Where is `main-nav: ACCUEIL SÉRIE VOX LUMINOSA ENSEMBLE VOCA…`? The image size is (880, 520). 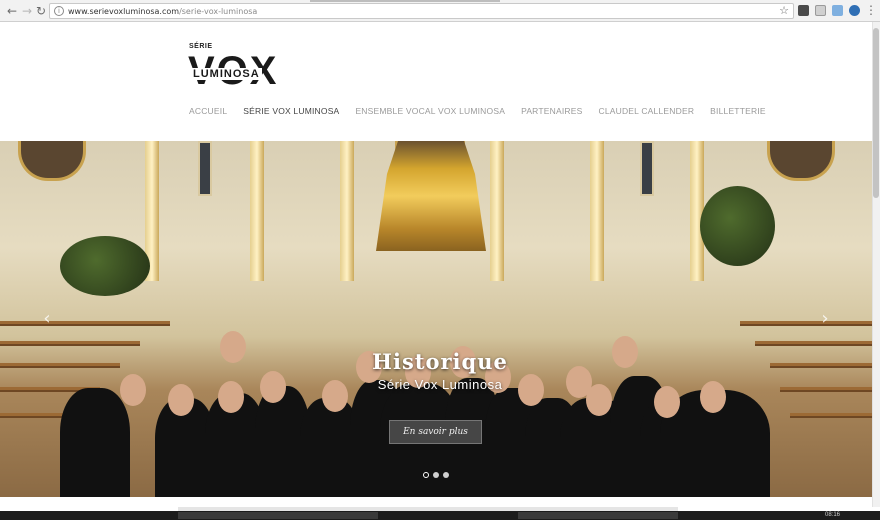
main-nav: ACCUEIL SÉRIE VOX LUMINOSA ENSEMBLE VOCA… is located at coordinates (485, 112).